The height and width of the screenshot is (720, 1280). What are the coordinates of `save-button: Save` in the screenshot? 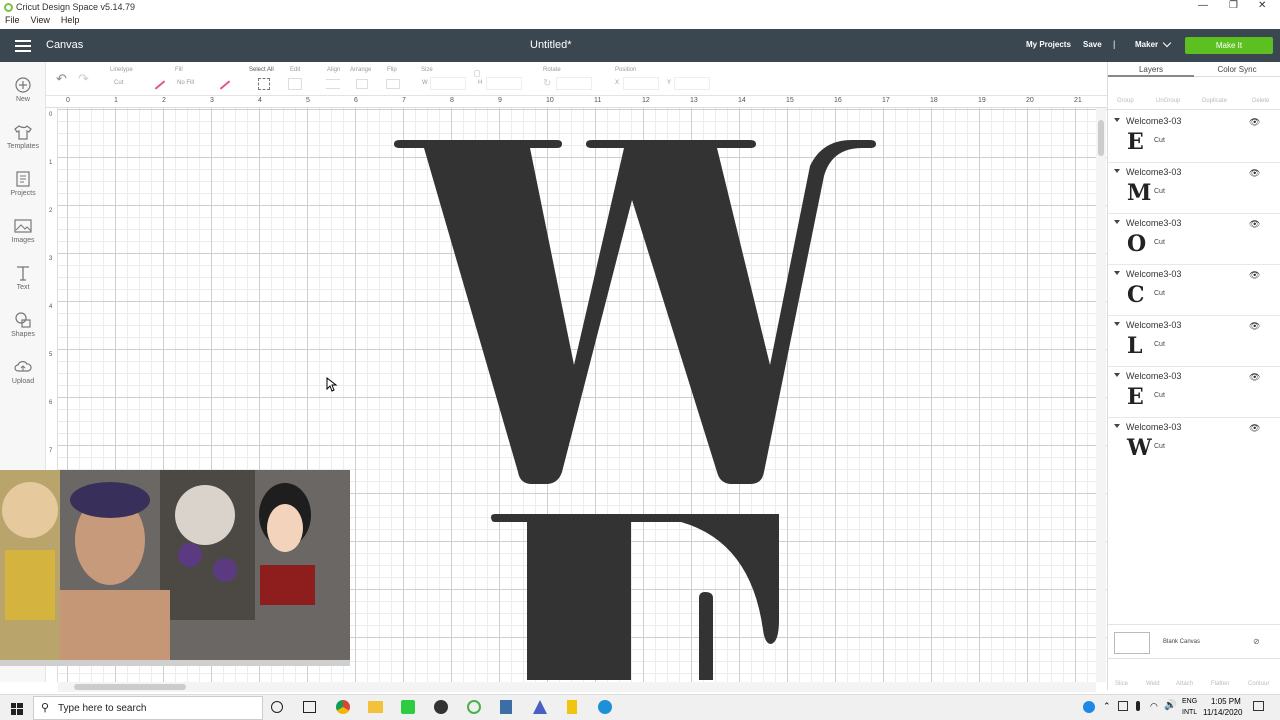 It's located at (1092, 44).